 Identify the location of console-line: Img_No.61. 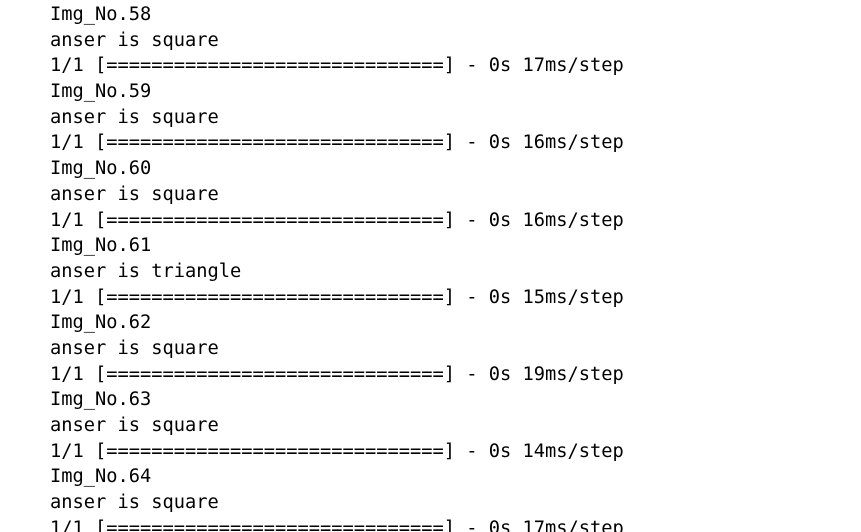
(101, 246).